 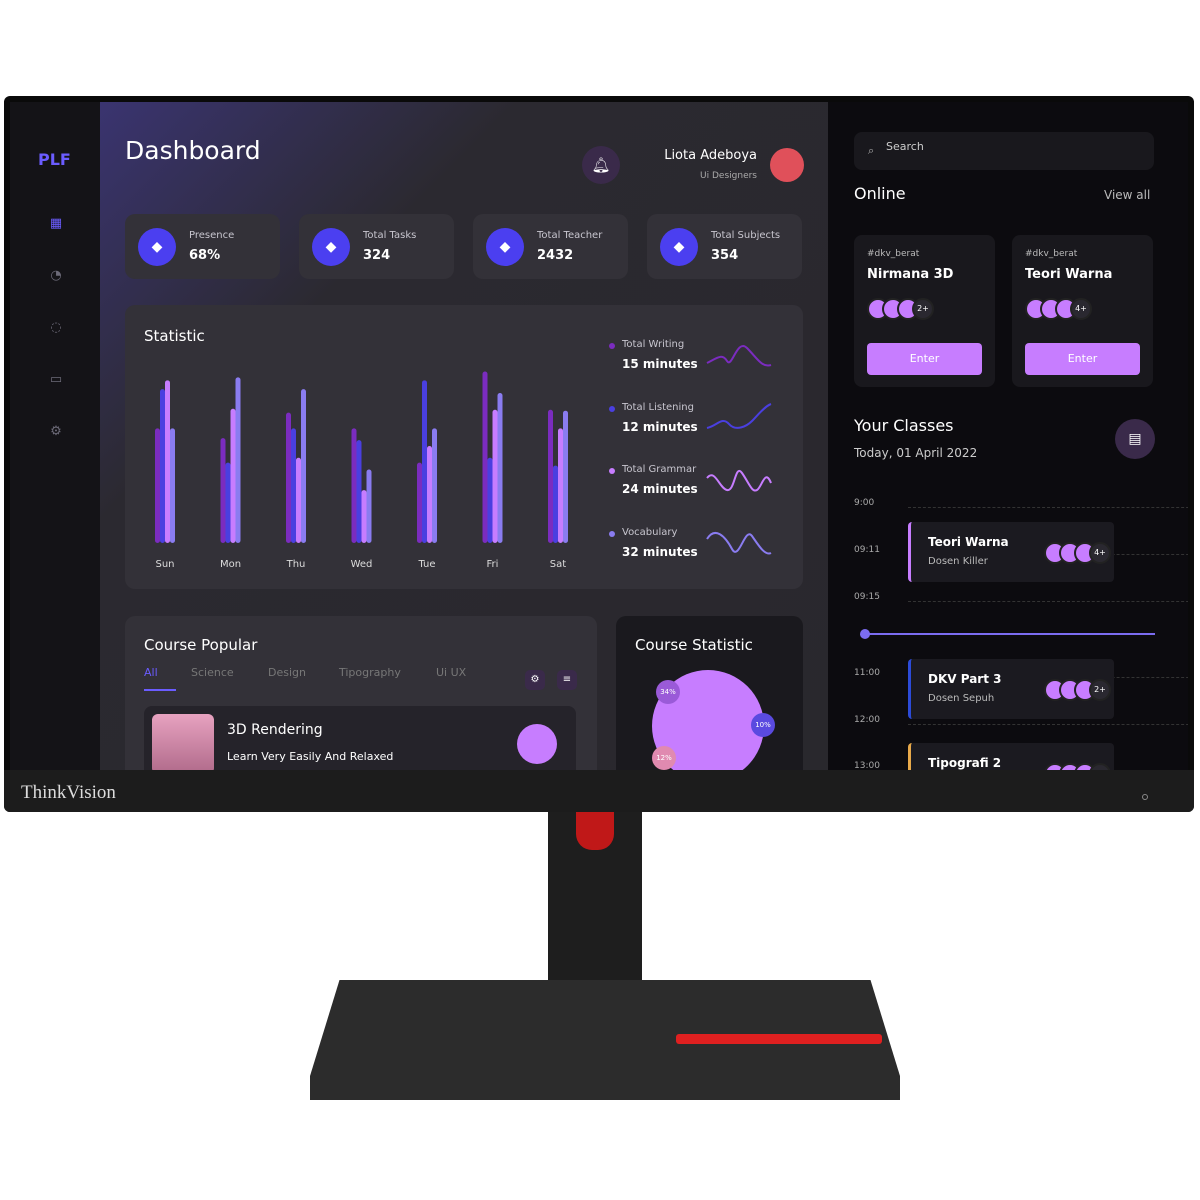 What do you see at coordinates (916, 453) in the screenshot?
I see `classes-date: Today, 01 April 2022` at bounding box center [916, 453].